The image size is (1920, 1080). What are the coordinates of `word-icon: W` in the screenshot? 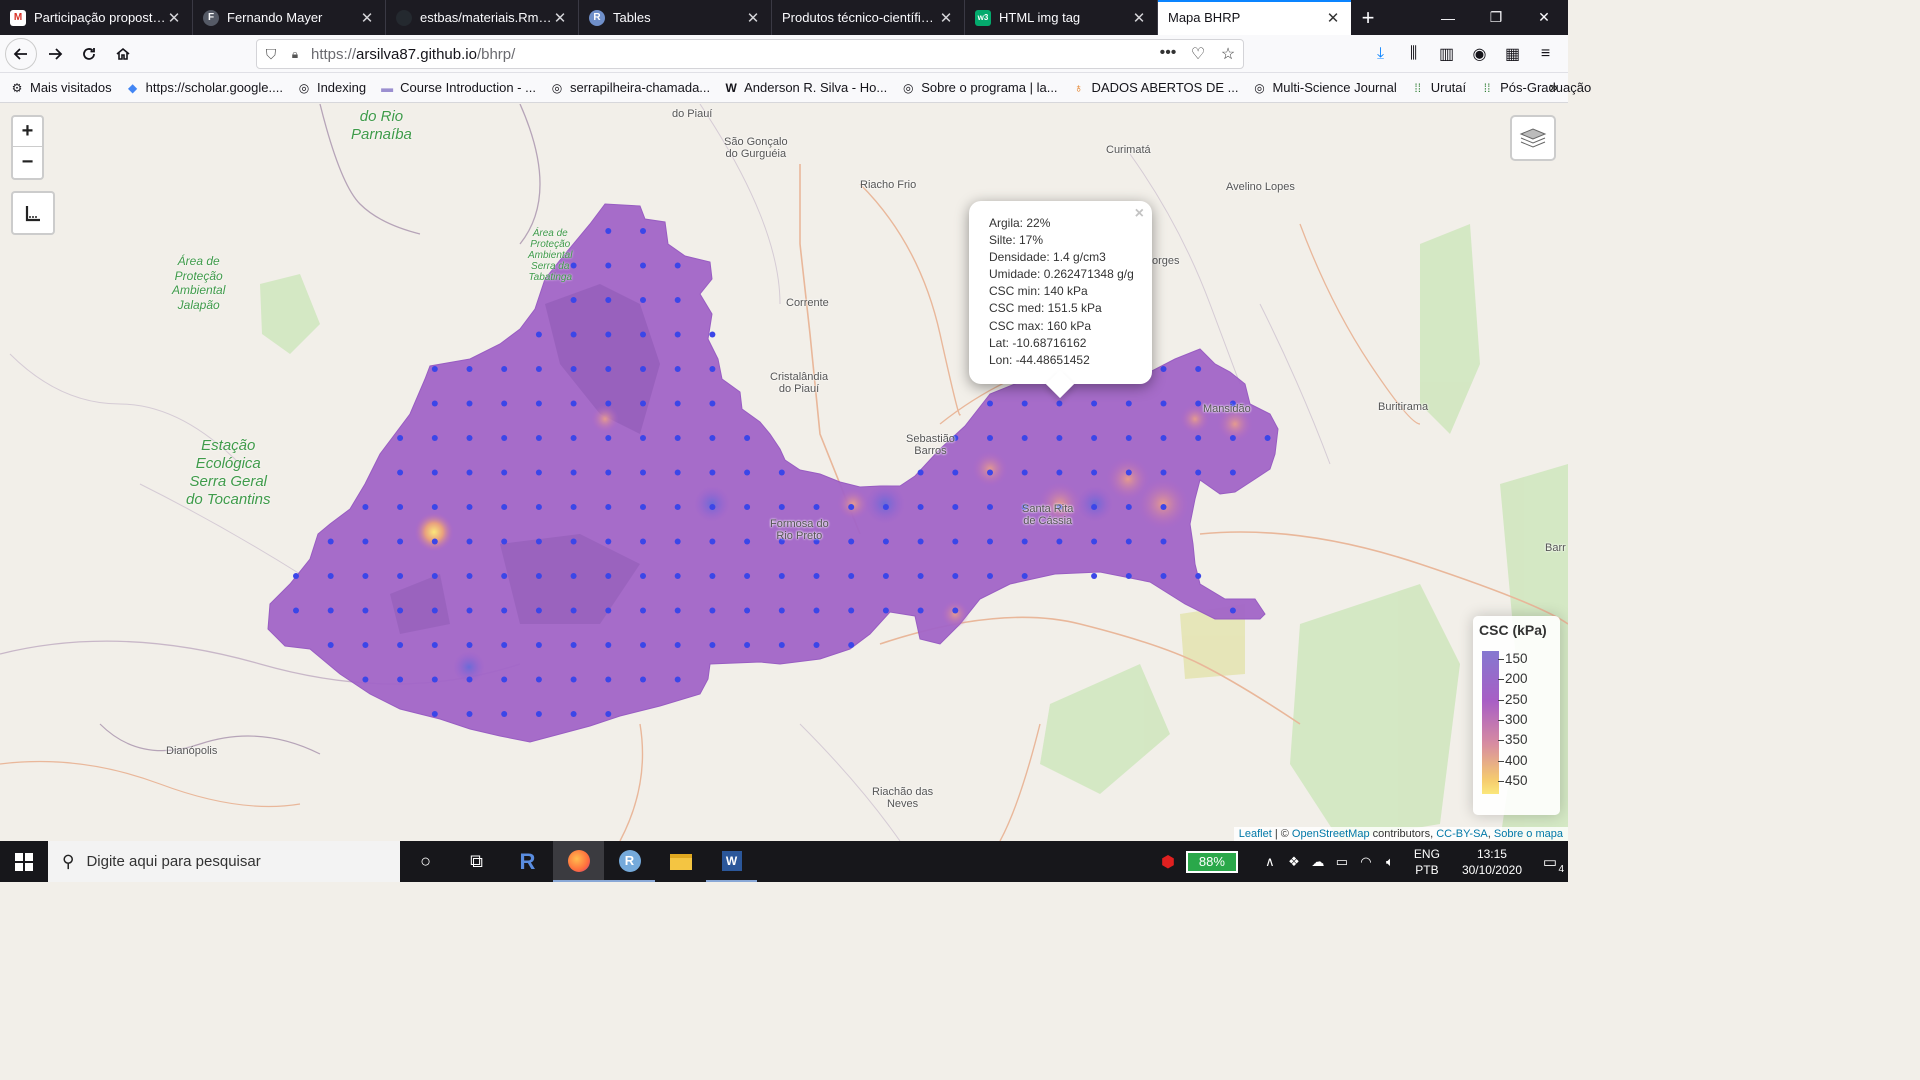 It's located at (731, 861).